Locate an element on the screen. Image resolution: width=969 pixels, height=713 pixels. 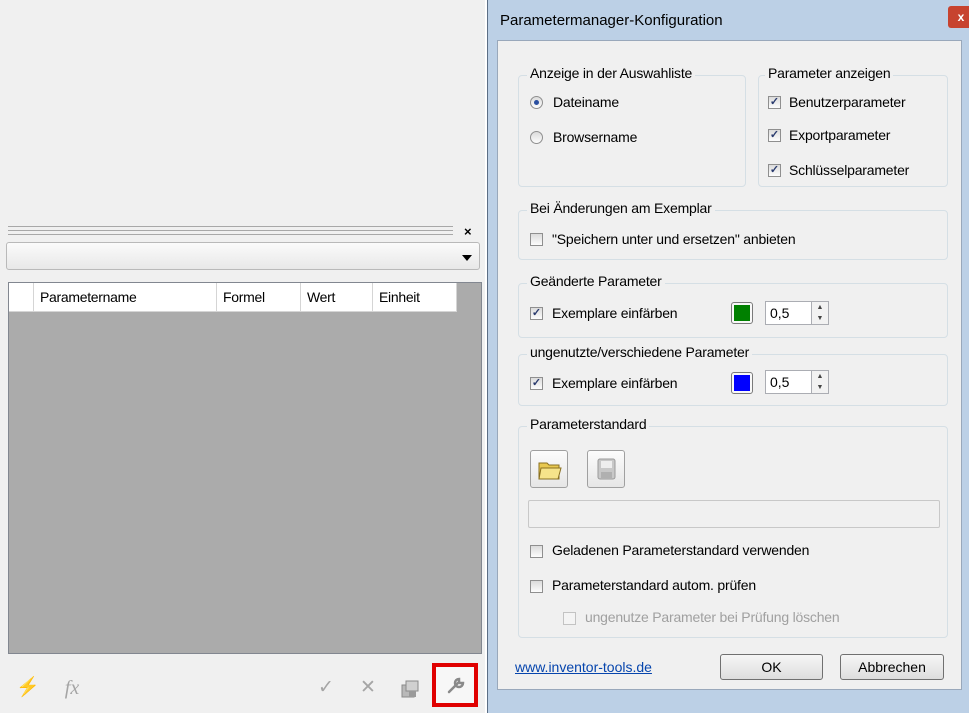
unused-params-legend: ungenutzte/verschiedene Parameter is located at coordinates (640, 352).